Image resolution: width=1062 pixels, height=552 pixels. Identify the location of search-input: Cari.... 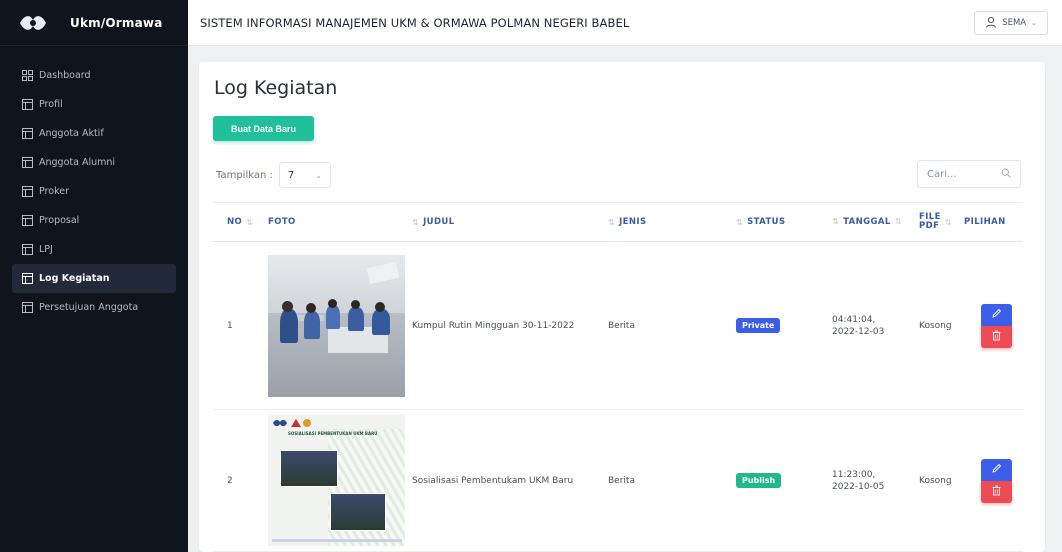
(969, 174).